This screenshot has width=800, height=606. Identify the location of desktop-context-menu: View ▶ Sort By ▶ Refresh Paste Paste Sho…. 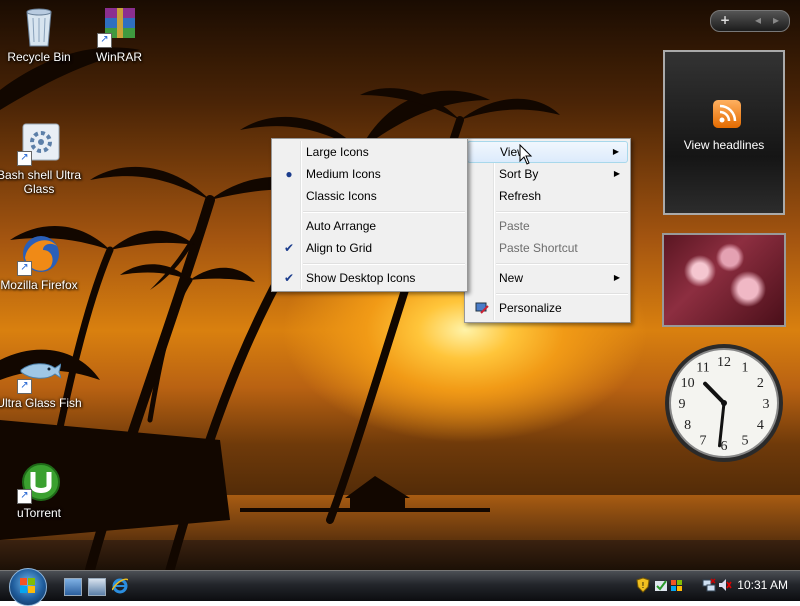
(547, 230).